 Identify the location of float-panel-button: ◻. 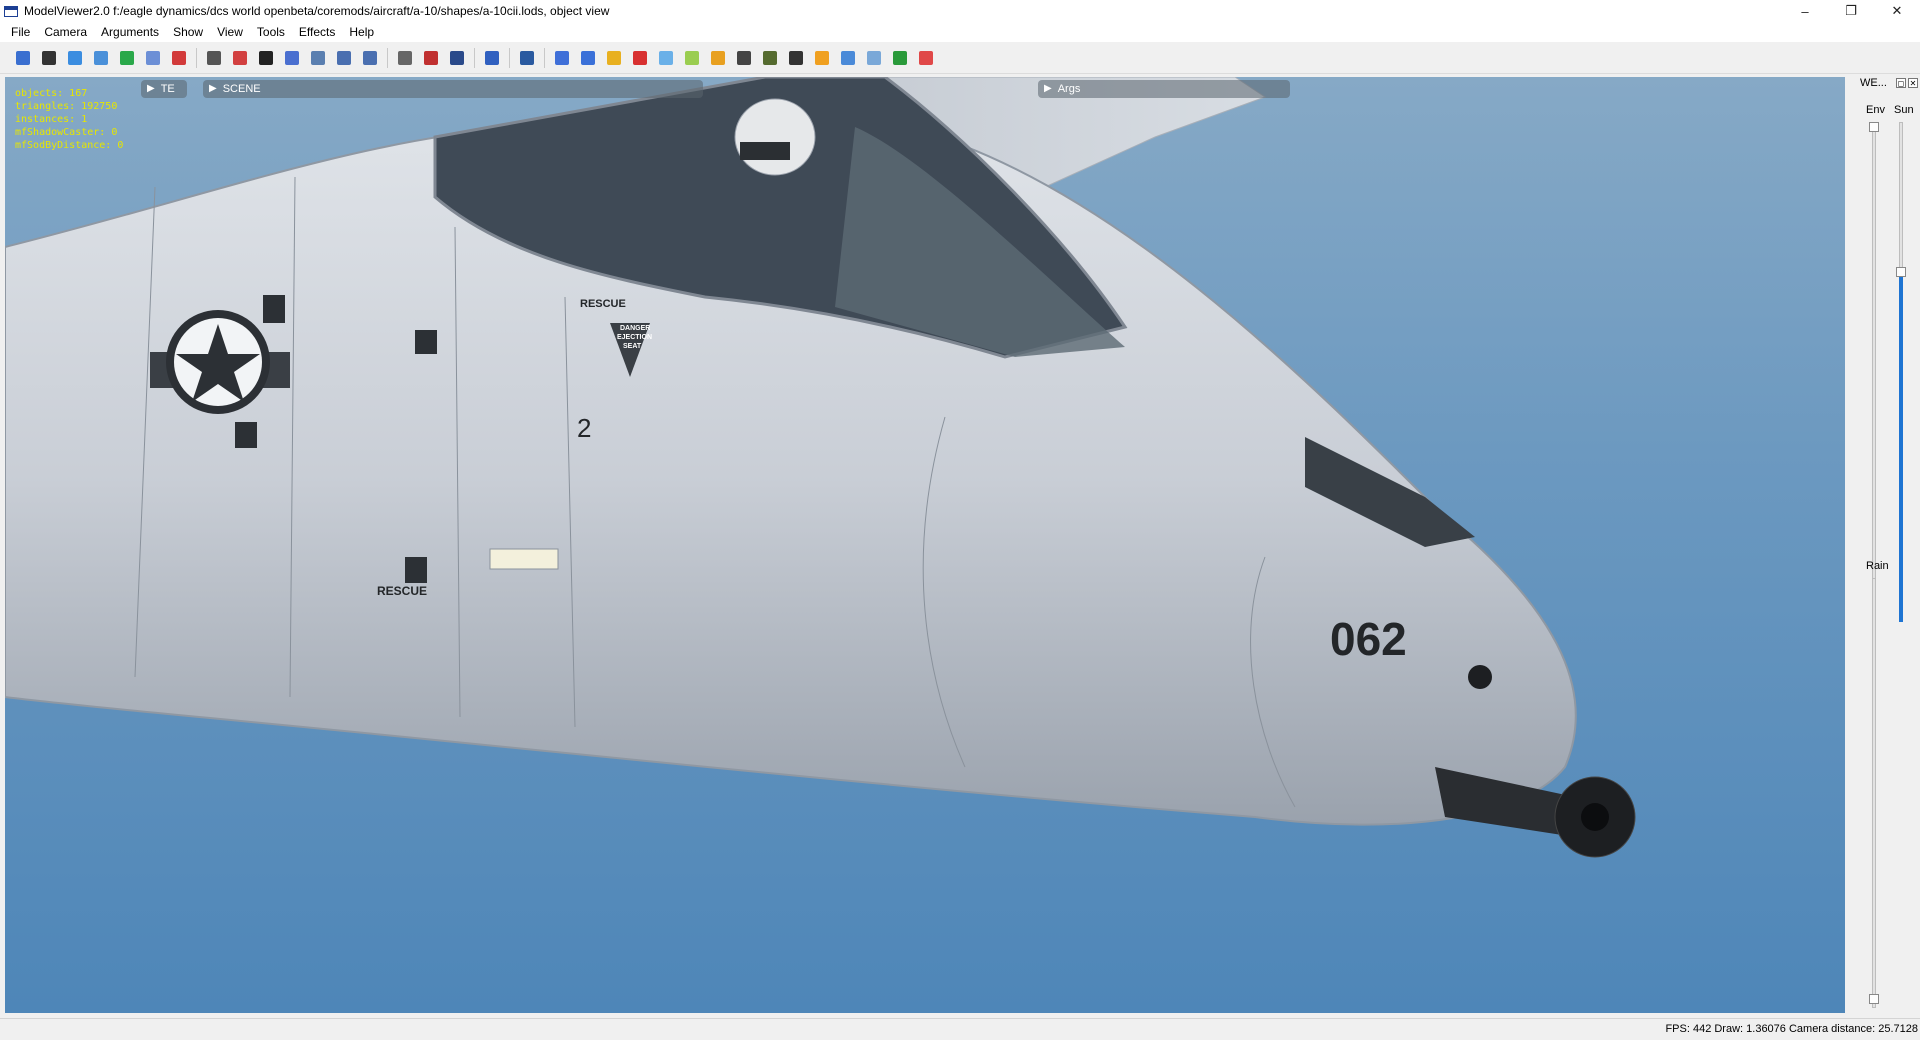
(1901, 83).